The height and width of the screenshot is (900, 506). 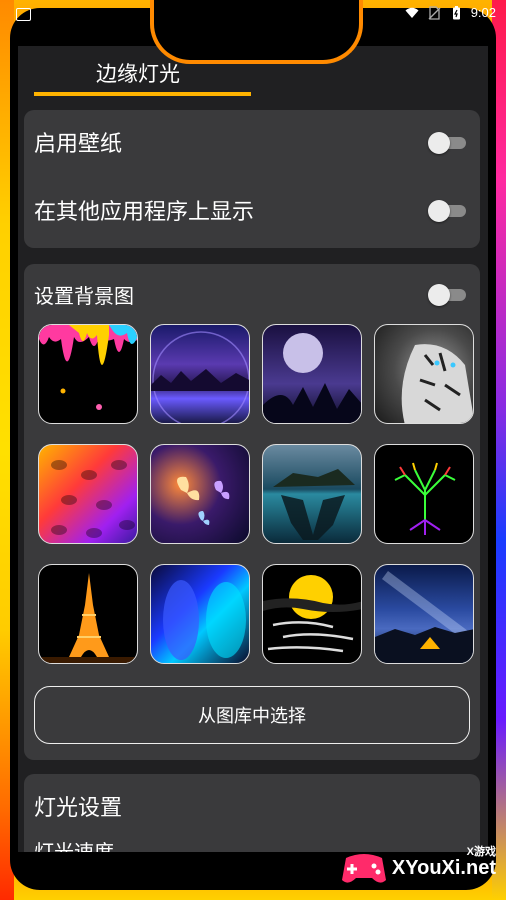 I want to click on status-bar: 9:02, so click(x=253, y=15).